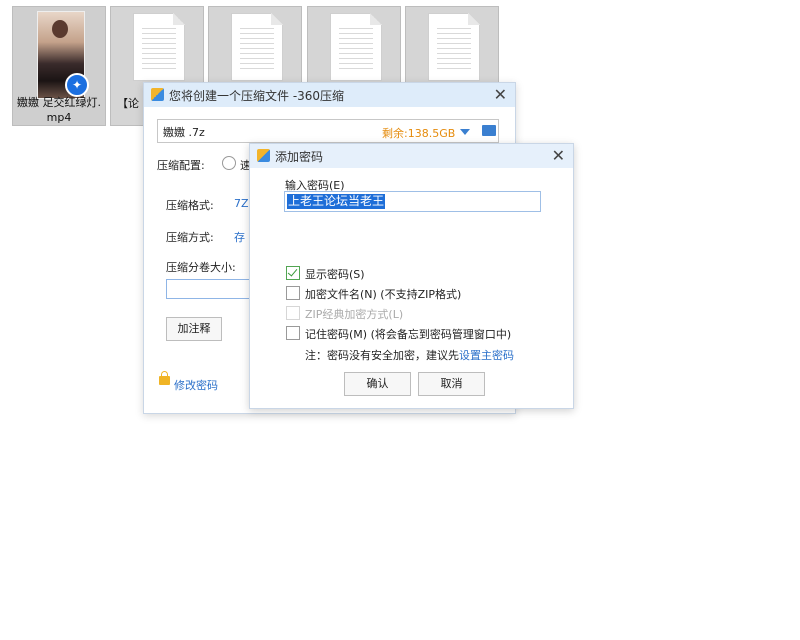  I want to click on remember-password-checkbox, so click(293, 333).